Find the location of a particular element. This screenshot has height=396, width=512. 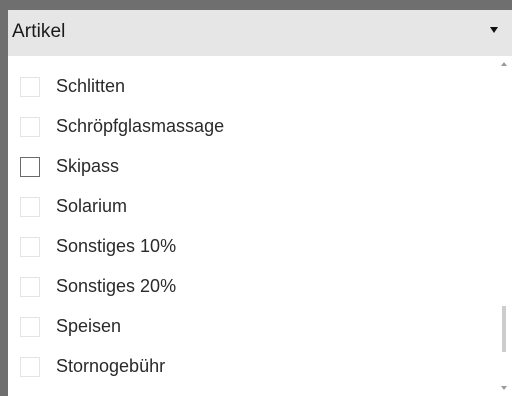

list-item-sonstiges-20: Sonstiges 20% is located at coordinates (252, 287).